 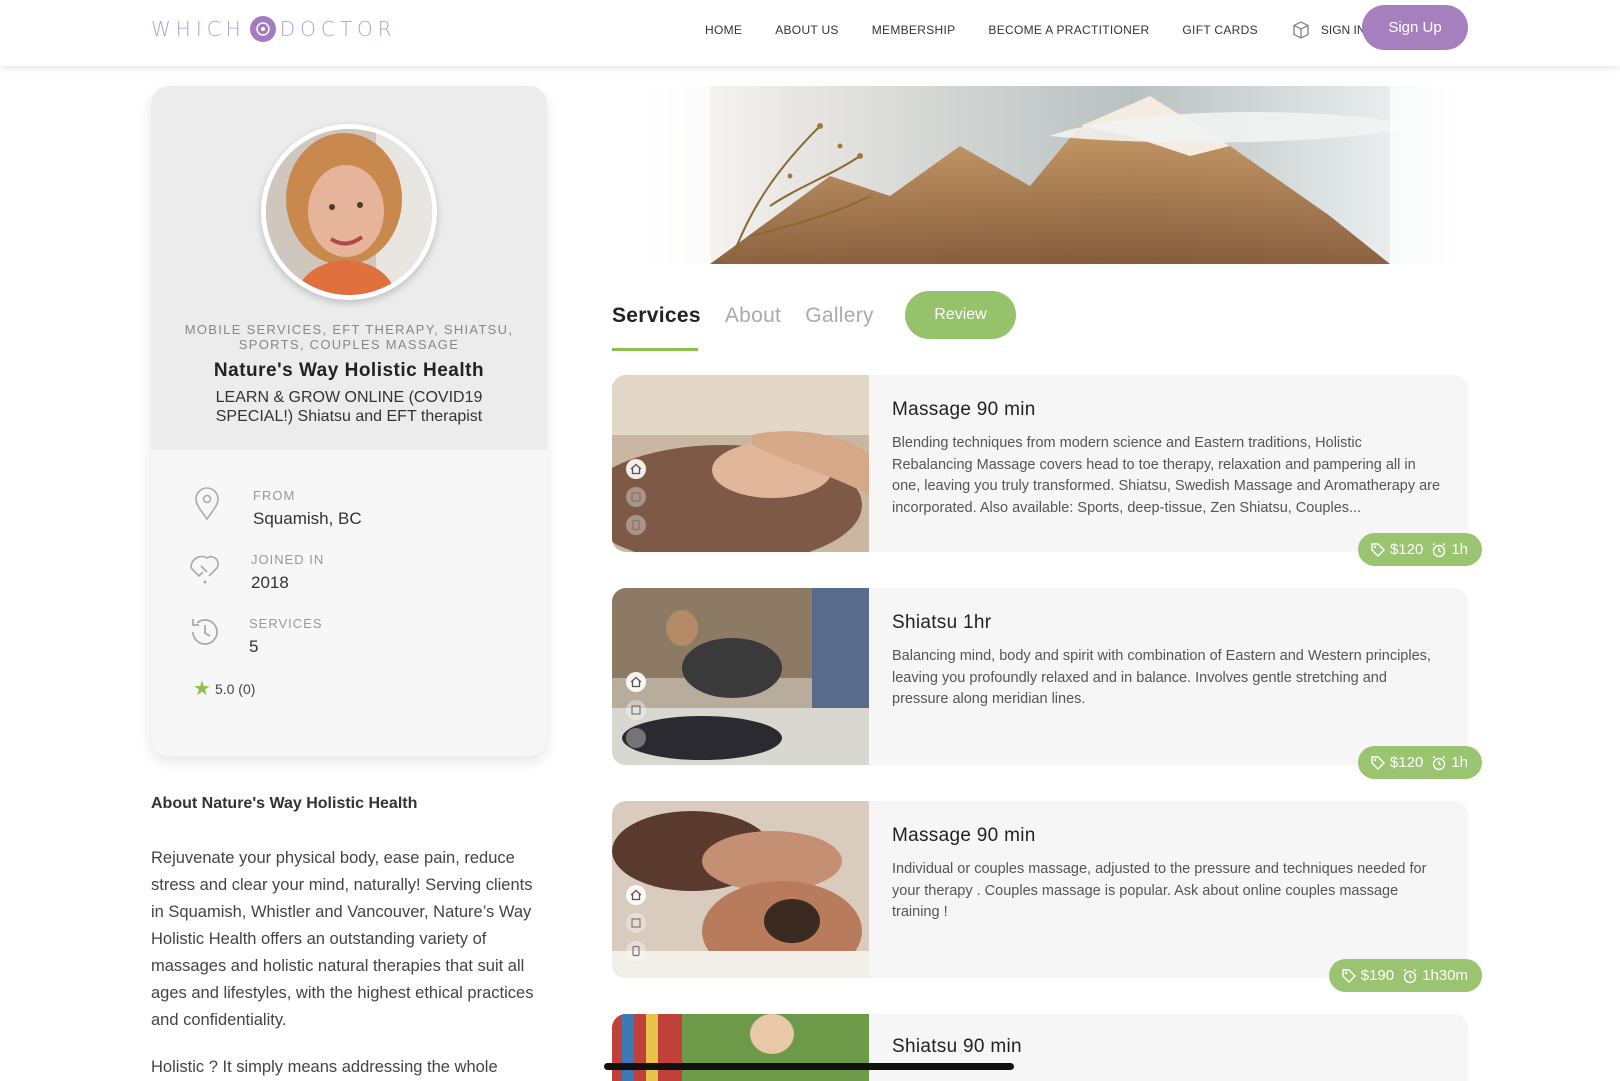 What do you see at coordinates (1377, 975) in the screenshot?
I see `service-price: $190` at bounding box center [1377, 975].